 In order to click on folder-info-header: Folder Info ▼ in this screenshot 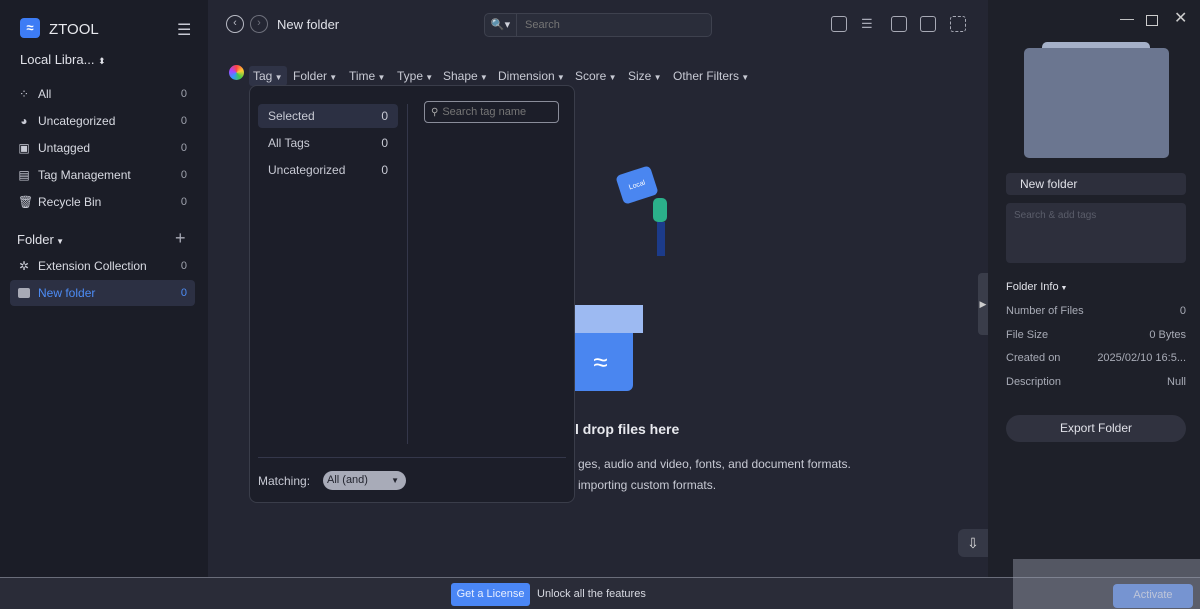, I will do `click(1036, 287)`.